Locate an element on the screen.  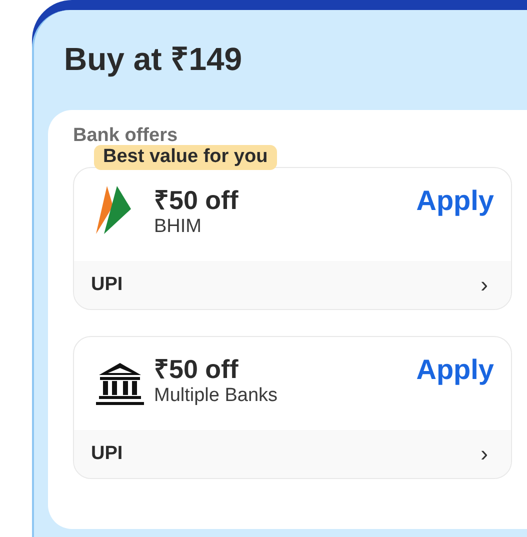
arrows-logo-icon is located at coordinates (114, 210).